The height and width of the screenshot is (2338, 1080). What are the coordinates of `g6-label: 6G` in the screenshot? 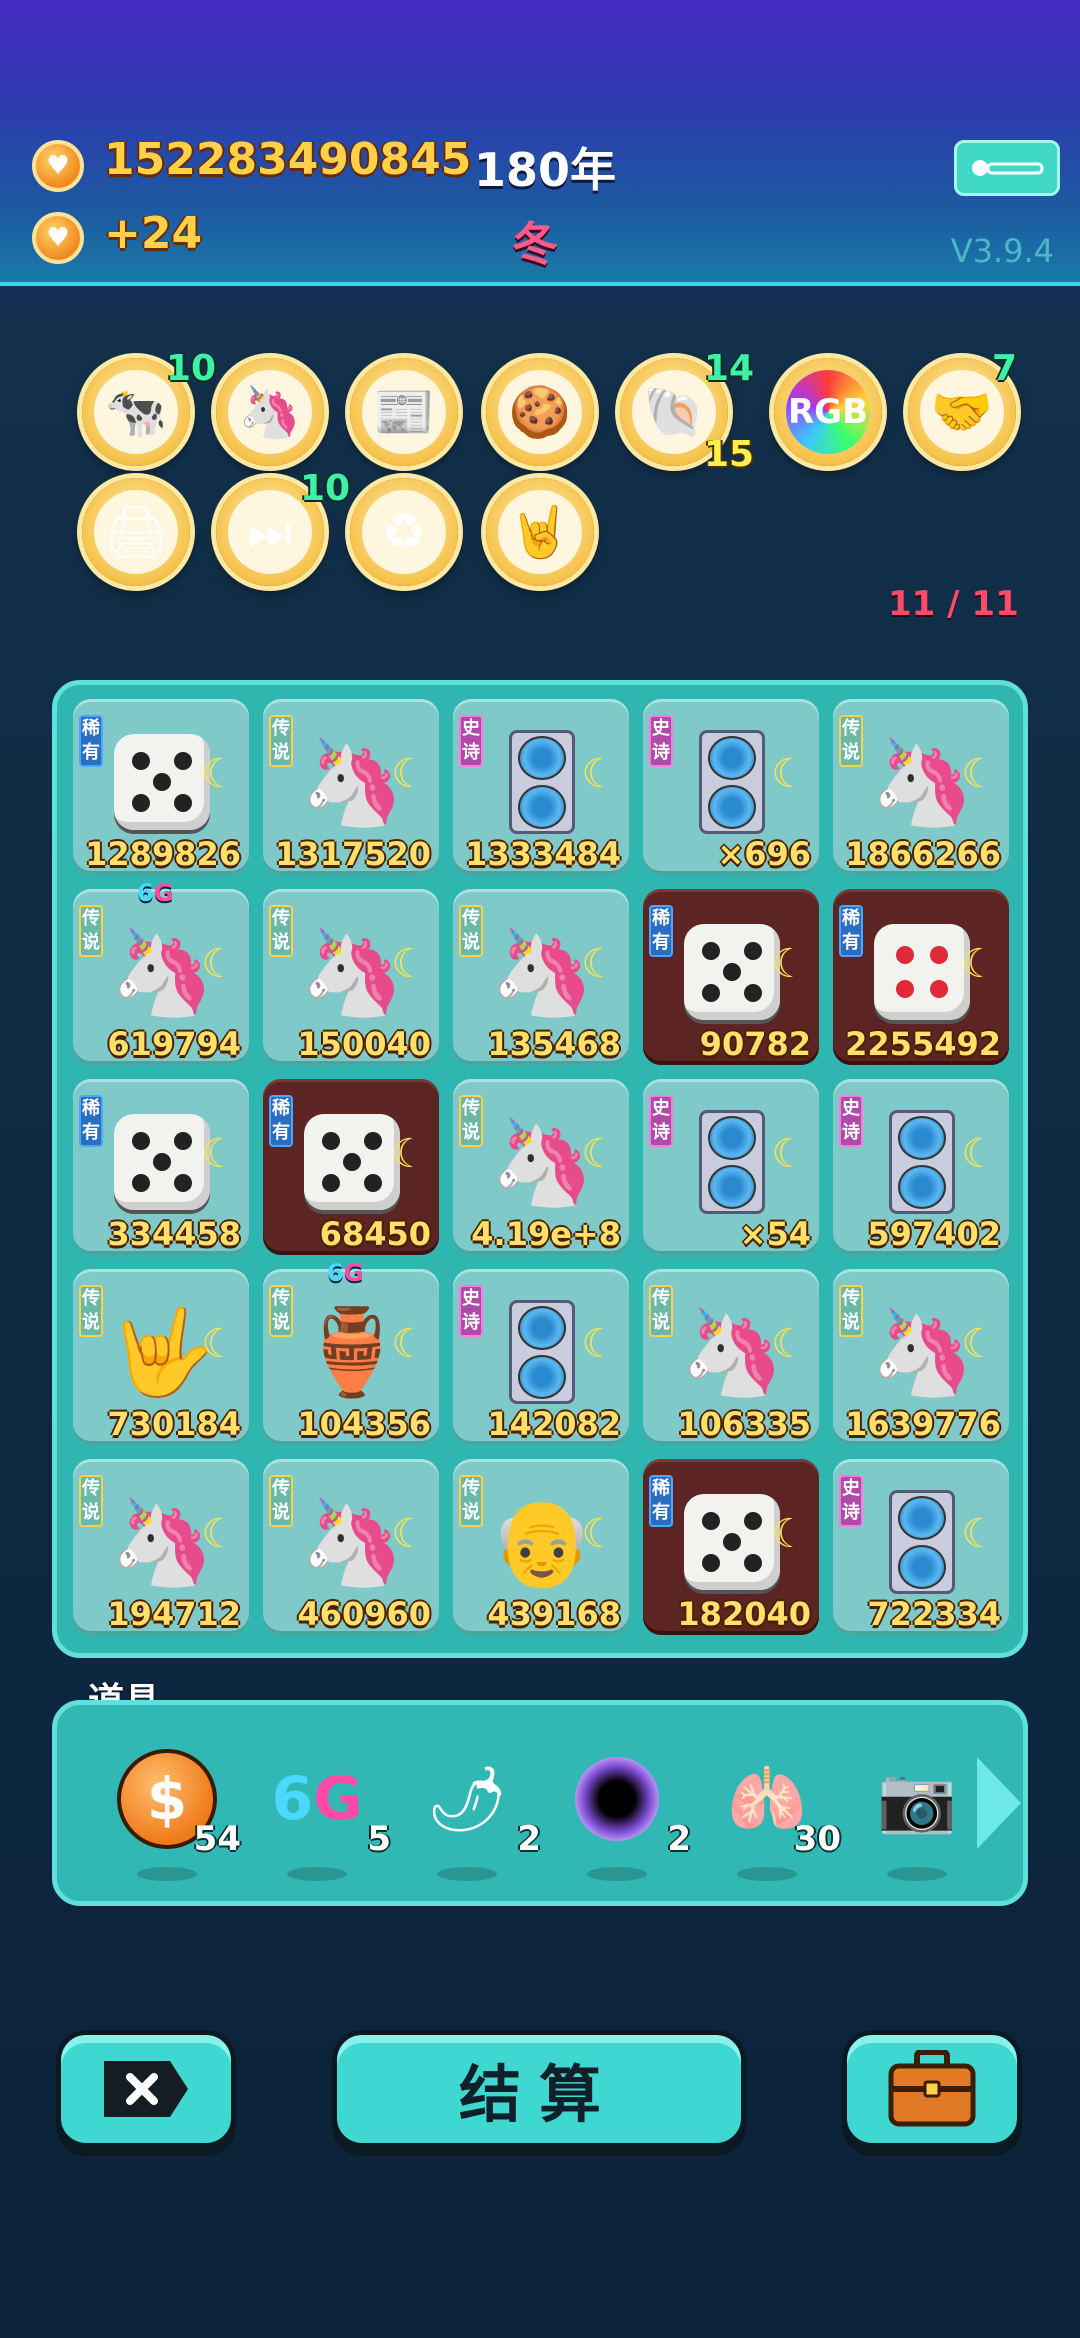 It's located at (155, 893).